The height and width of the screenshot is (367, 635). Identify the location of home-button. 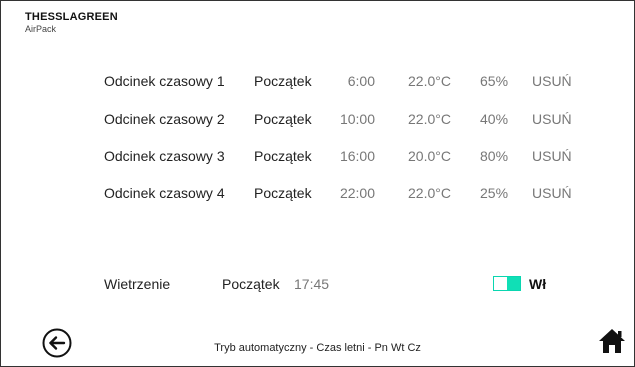
(612, 341).